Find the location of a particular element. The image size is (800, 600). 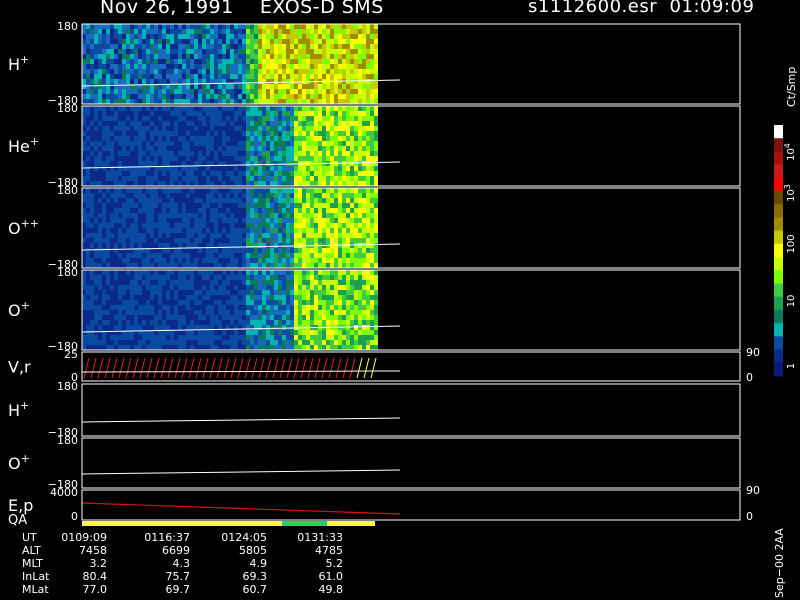

version-note: Sep−00 2AA is located at coordinates (779, 563).